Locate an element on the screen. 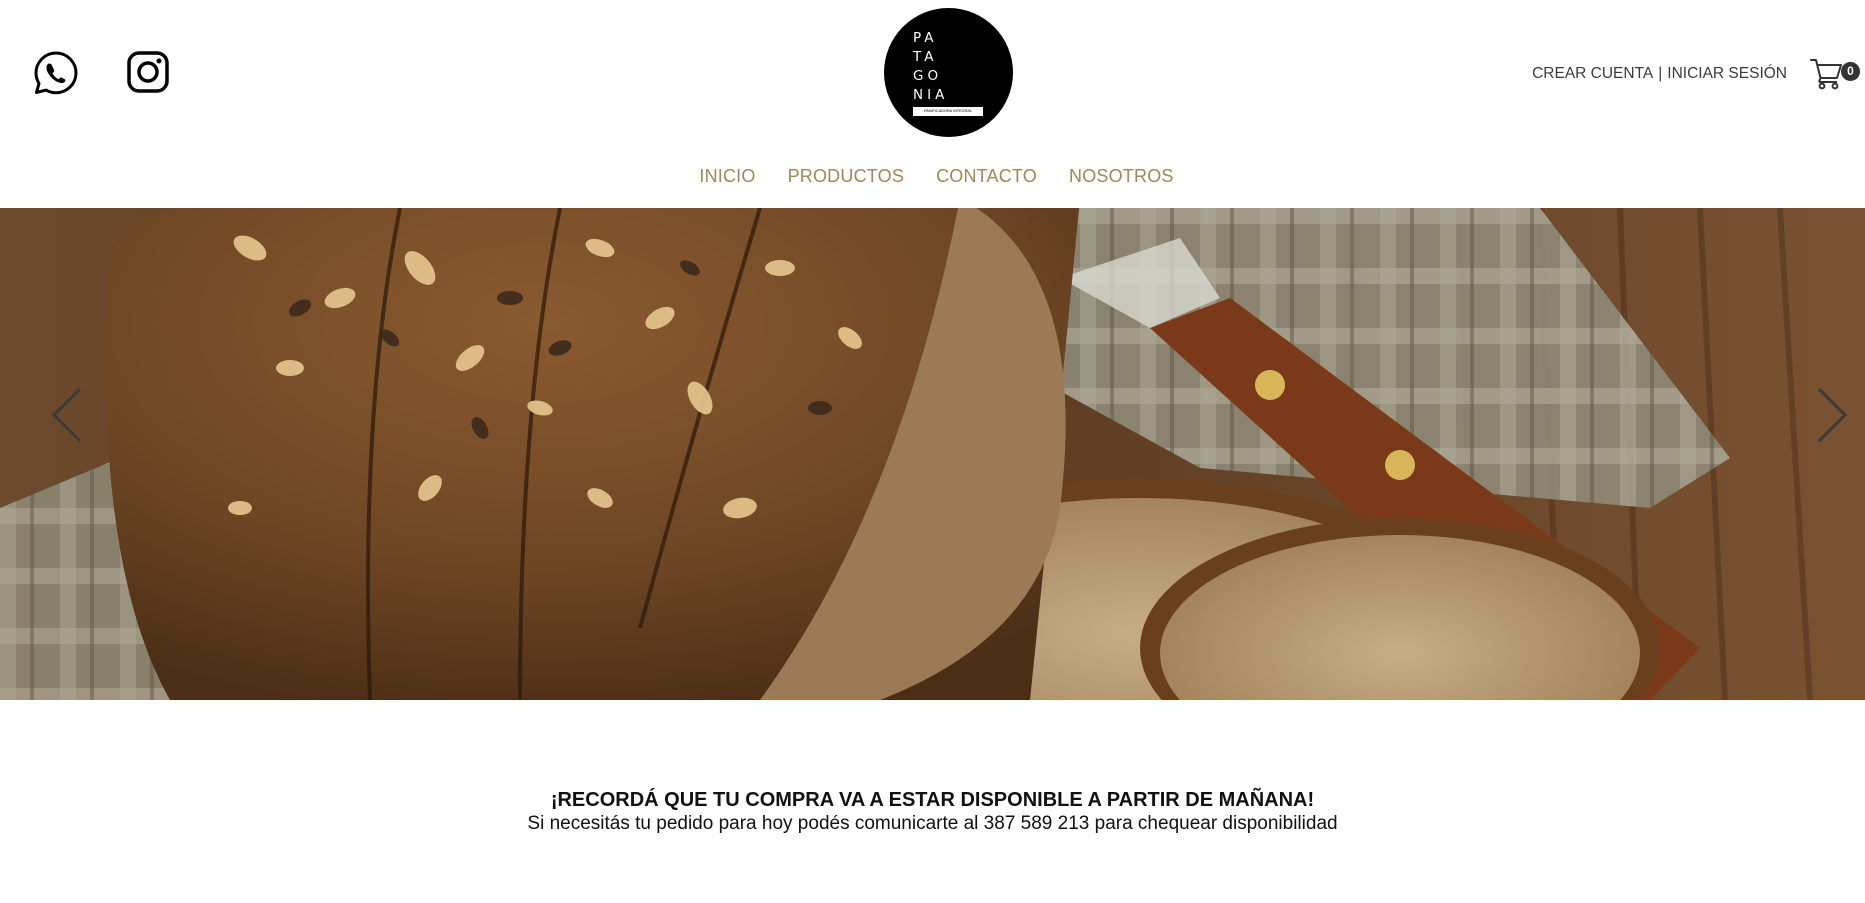 The image size is (1865, 903). whatsapp-link is located at coordinates (56, 73).